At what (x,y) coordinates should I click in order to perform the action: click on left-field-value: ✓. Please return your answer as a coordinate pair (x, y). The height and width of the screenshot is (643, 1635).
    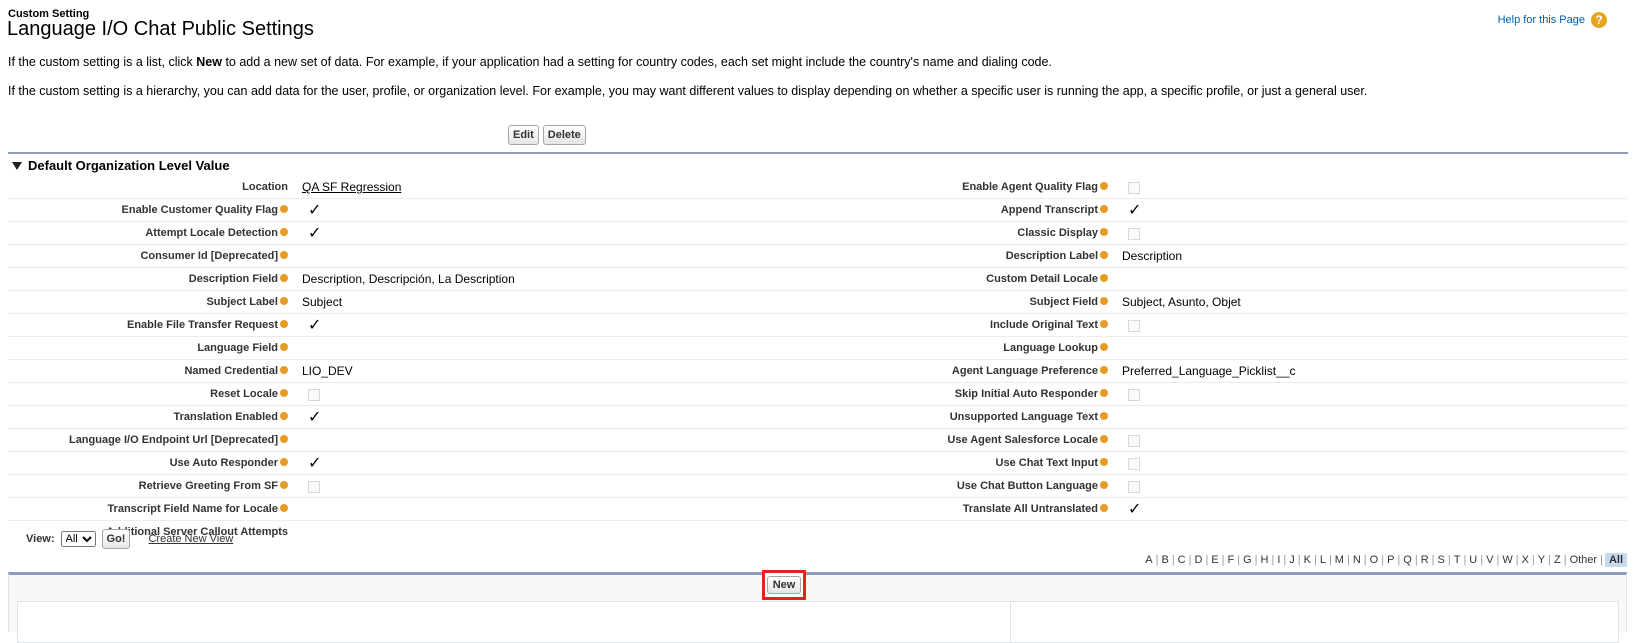
    Looking at the image, I should click on (558, 463).